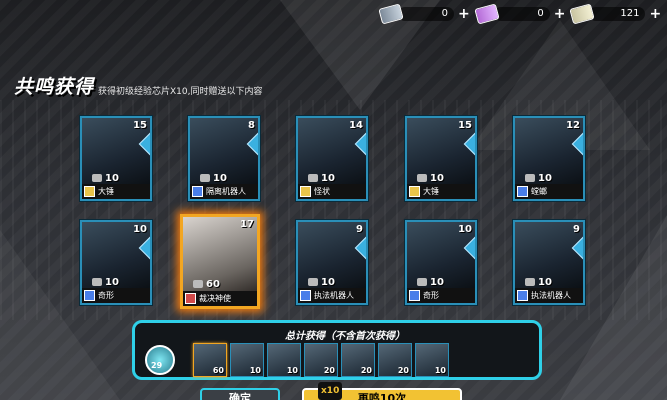 The width and height of the screenshot is (667, 400). I want to click on page-title: 共鸣获得, so click(54, 87).